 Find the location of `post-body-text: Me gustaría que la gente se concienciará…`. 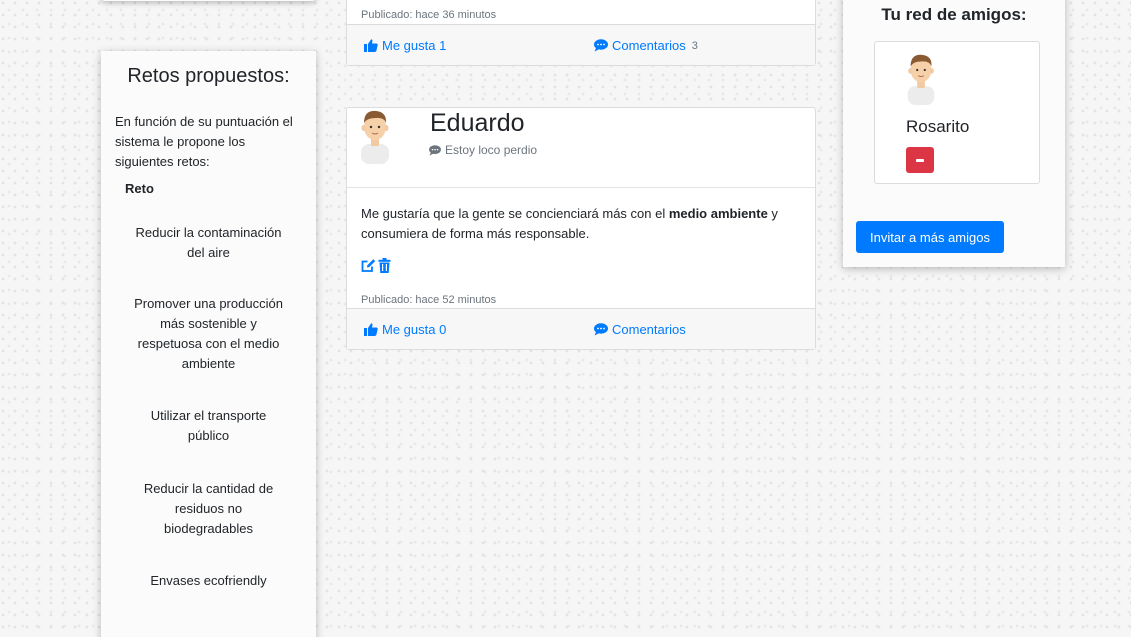

post-body-text: Me gustaría que la gente se concienciará… is located at coordinates (515, 213).